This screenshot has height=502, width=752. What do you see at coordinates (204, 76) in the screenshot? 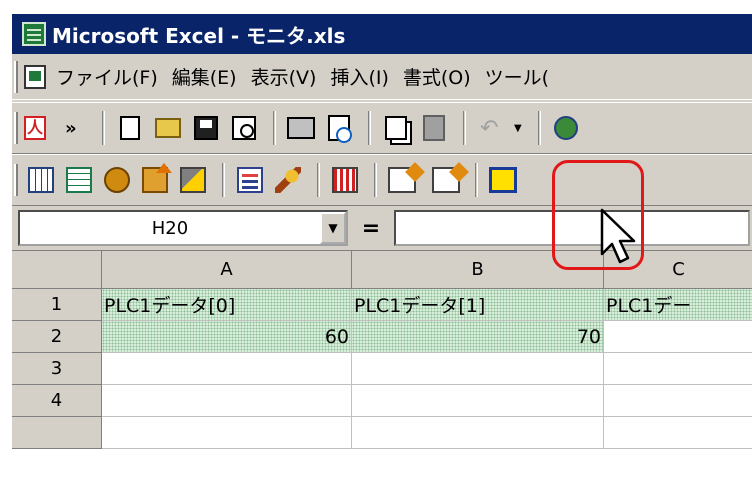
I see `menu-edit: 編集(E)` at bounding box center [204, 76].